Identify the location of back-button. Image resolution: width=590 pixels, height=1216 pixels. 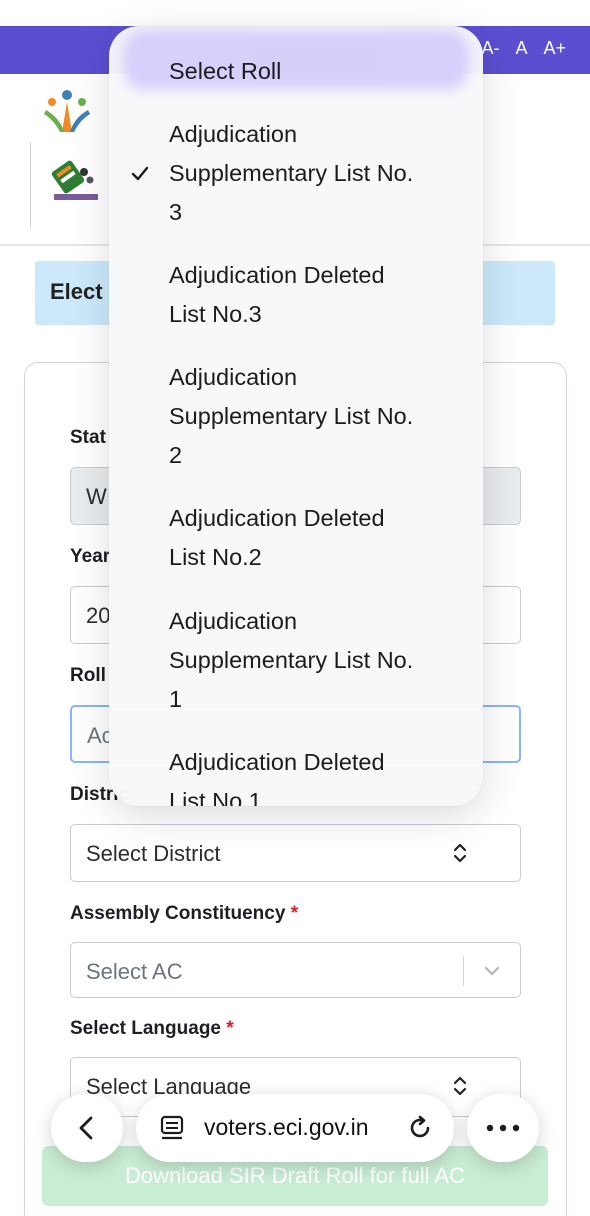
(87, 1128).